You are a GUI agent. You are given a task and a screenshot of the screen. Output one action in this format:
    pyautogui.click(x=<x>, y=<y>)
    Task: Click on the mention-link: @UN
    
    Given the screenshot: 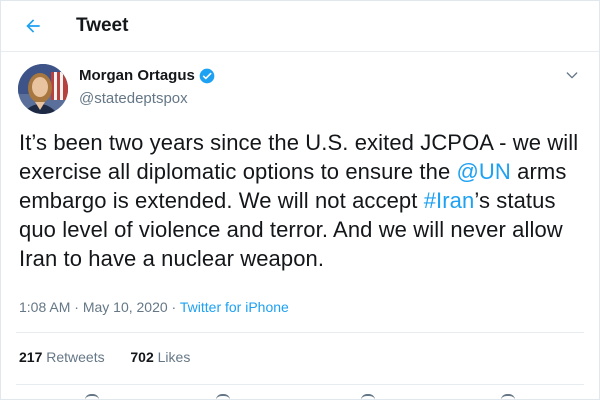 What is the action you would take?
    pyautogui.click(x=484, y=171)
    